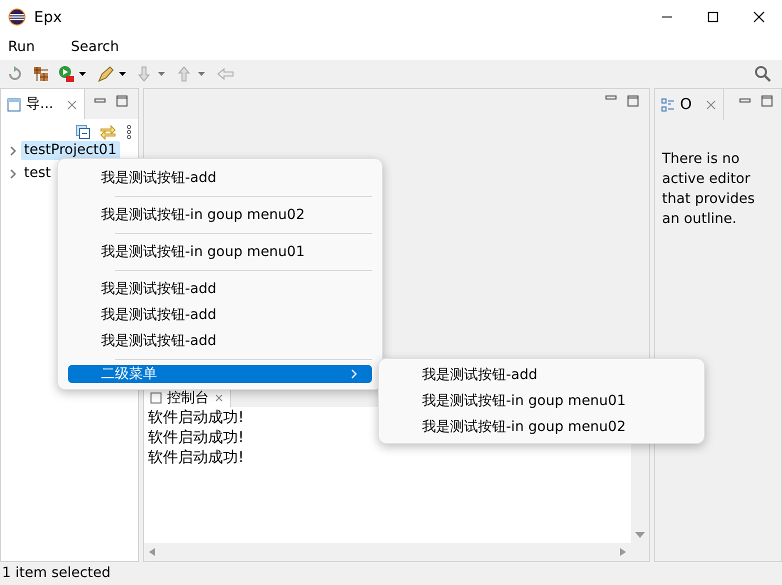 This screenshot has height=585, width=782. Describe the element at coordinates (21, 47) in the screenshot. I see `menu-item: Run` at that location.